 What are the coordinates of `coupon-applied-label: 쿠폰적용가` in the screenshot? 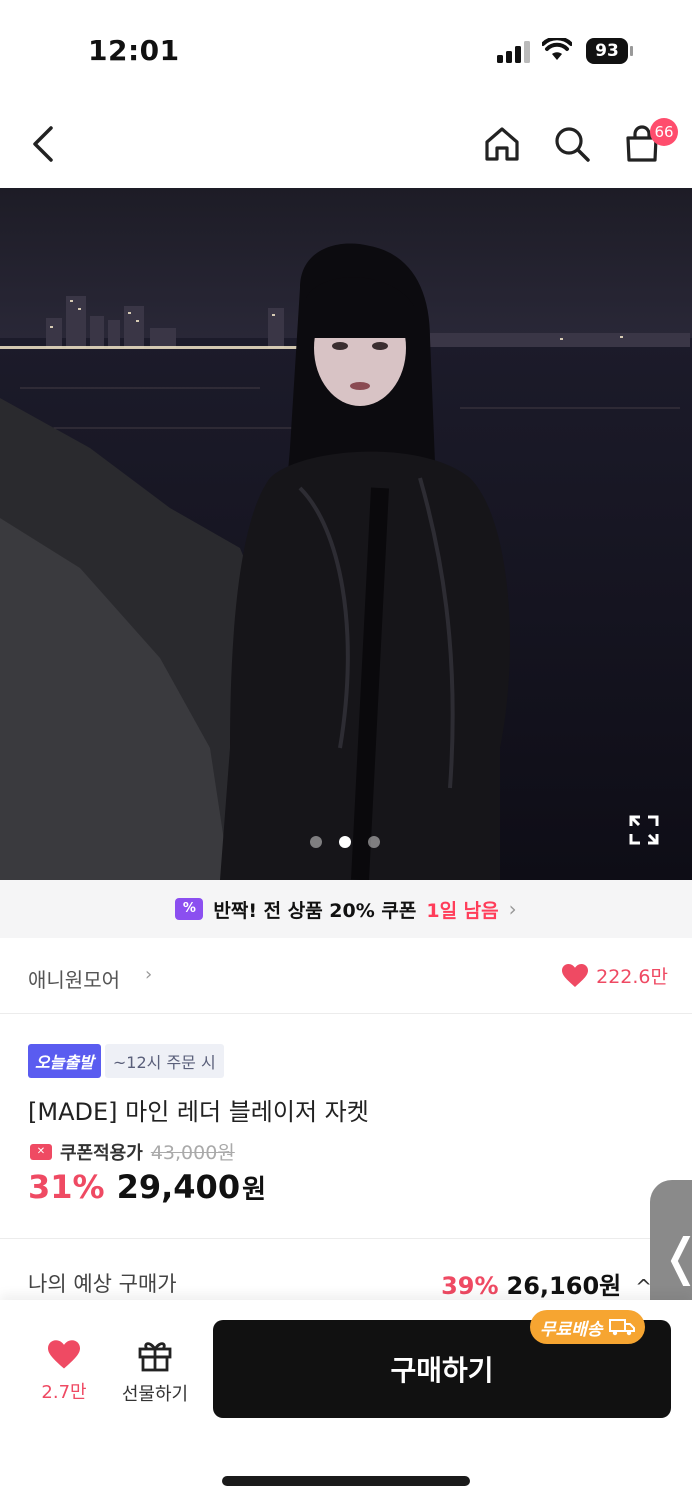 It's located at (101, 1153).